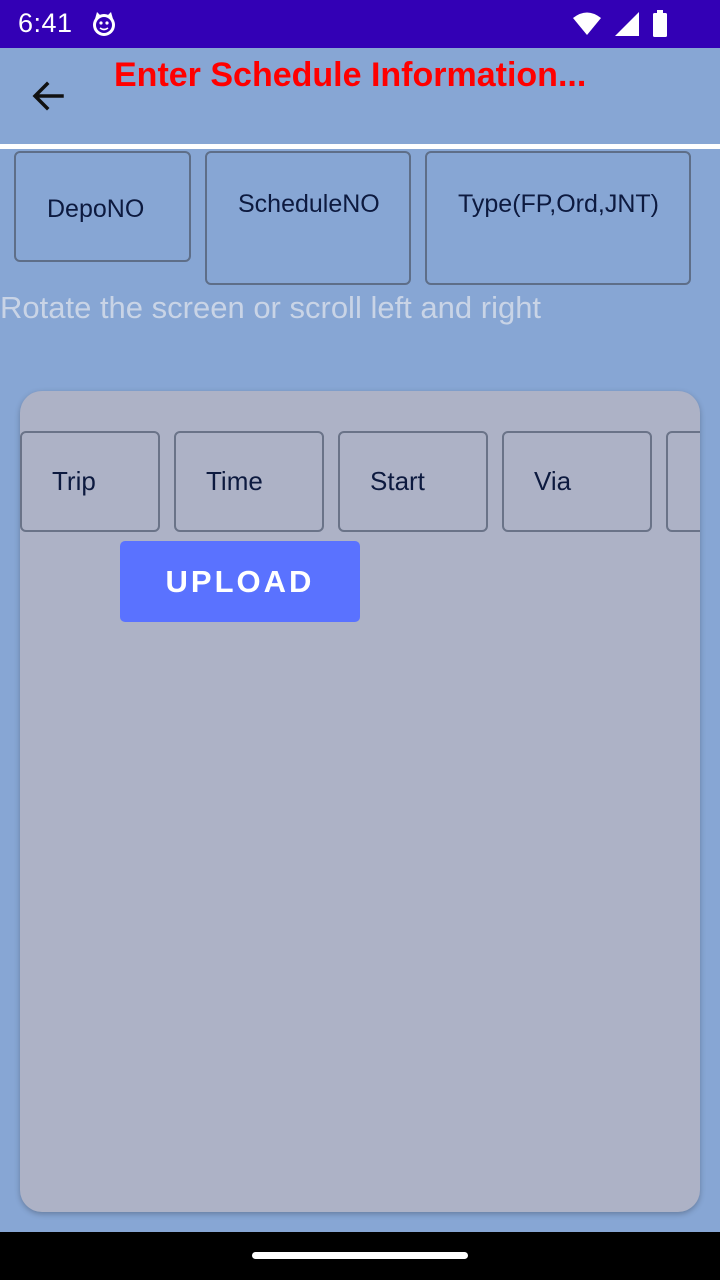 Image resolution: width=720 pixels, height=1280 pixels. I want to click on signal-icon, so click(627, 24).